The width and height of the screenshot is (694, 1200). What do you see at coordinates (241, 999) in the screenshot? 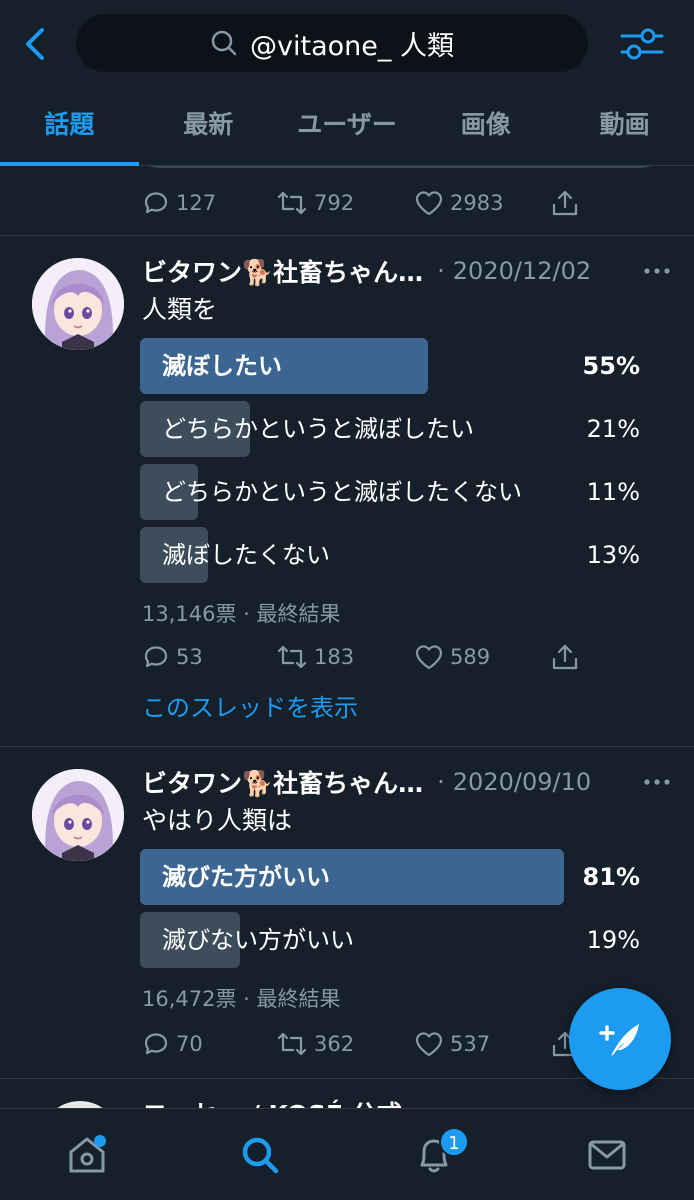
I see `poll-vote-count: 16,472票 · 最終結果` at bounding box center [241, 999].